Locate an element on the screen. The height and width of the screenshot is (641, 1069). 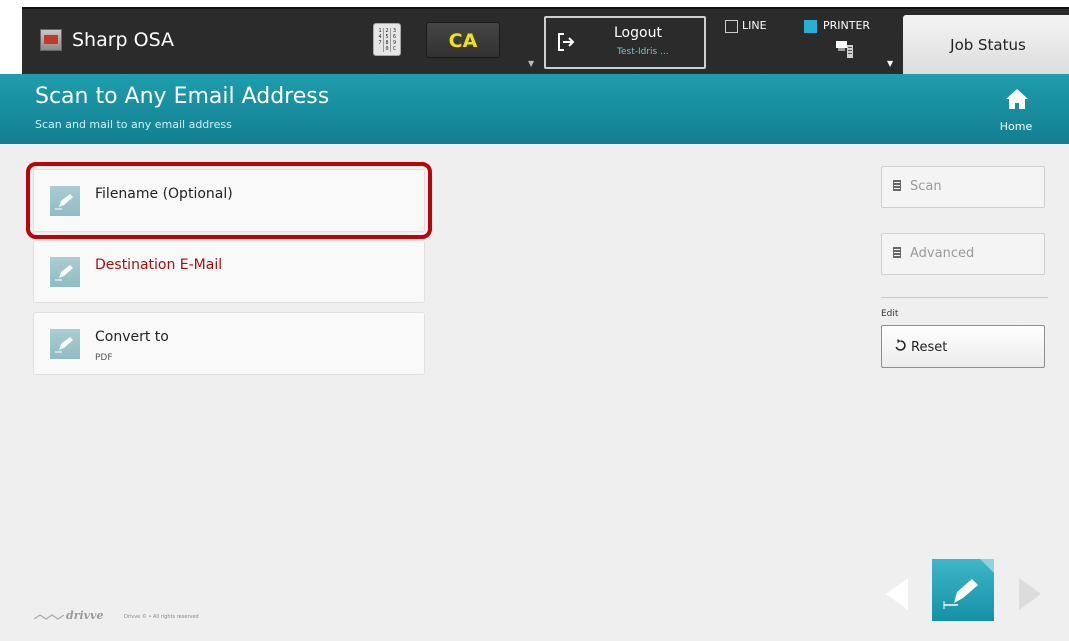
field-label: Filename (Optional) is located at coordinates (164, 194).